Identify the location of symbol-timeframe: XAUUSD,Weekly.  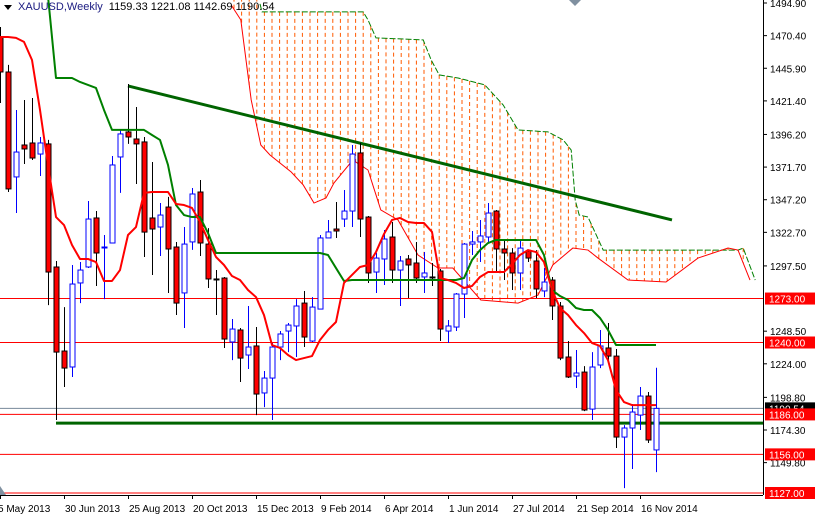
(60, 7).